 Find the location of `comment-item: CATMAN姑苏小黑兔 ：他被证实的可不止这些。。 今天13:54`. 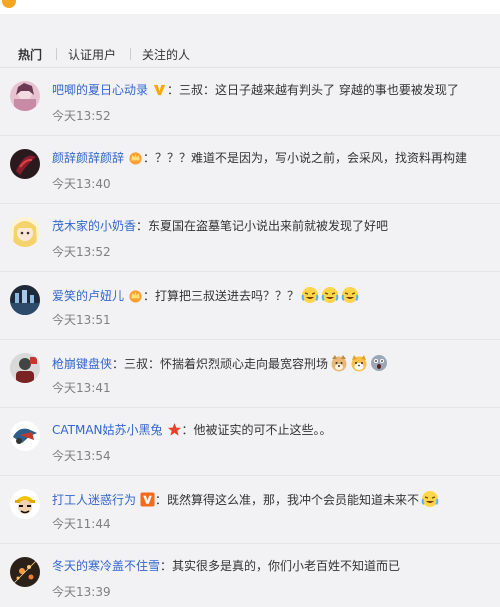

comment-item: CATMAN姑苏小黑兔 ：他被证实的可不止这些。。 今天13:54 is located at coordinates (250, 441).